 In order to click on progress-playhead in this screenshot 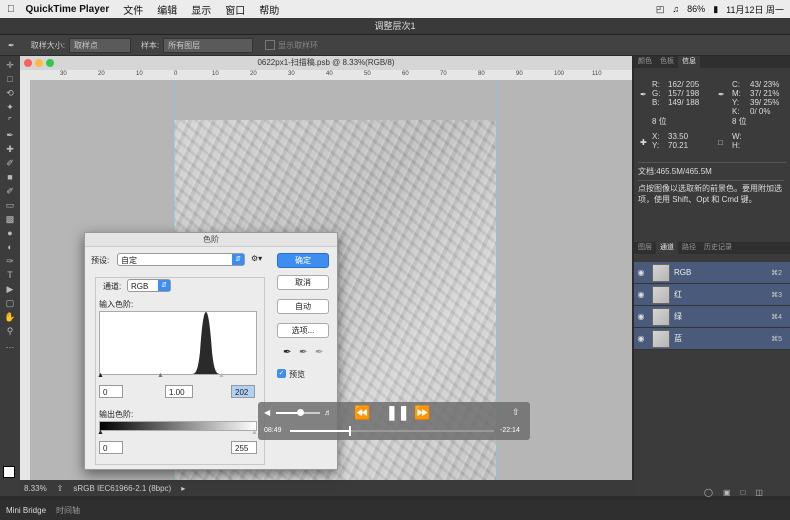, I will do `click(350, 431)`.